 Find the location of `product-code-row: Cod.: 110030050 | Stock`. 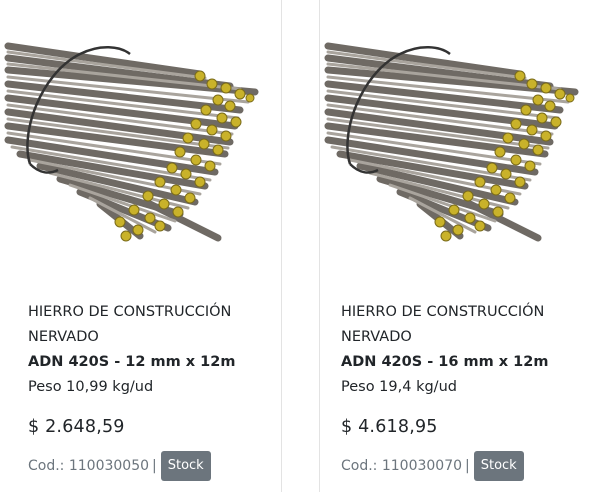

product-code-row: Cod.: 110030050 | Stock is located at coordinates (153, 466).